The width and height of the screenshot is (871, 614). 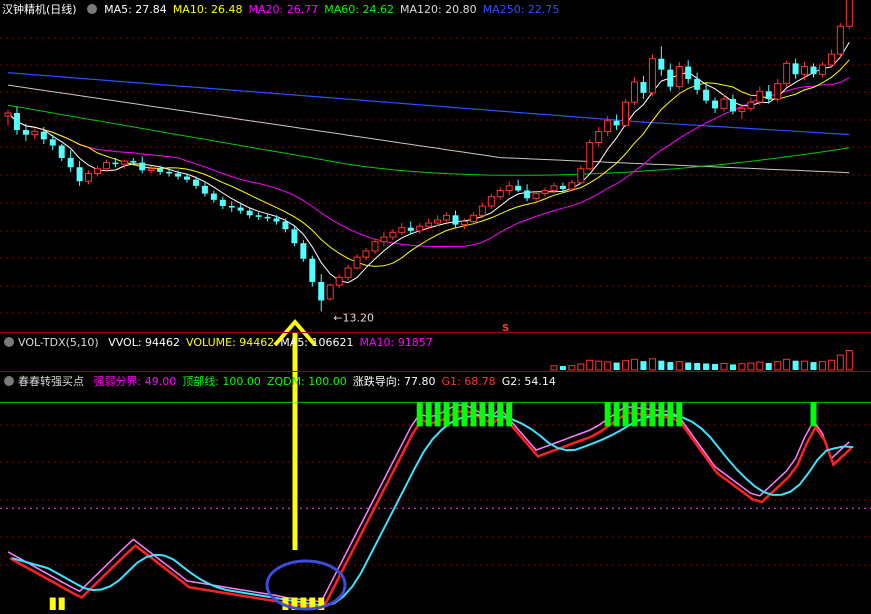 What do you see at coordinates (396, 342) in the screenshot?
I see `indicator-label: MA10: 91857` at bounding box center [396, 342].